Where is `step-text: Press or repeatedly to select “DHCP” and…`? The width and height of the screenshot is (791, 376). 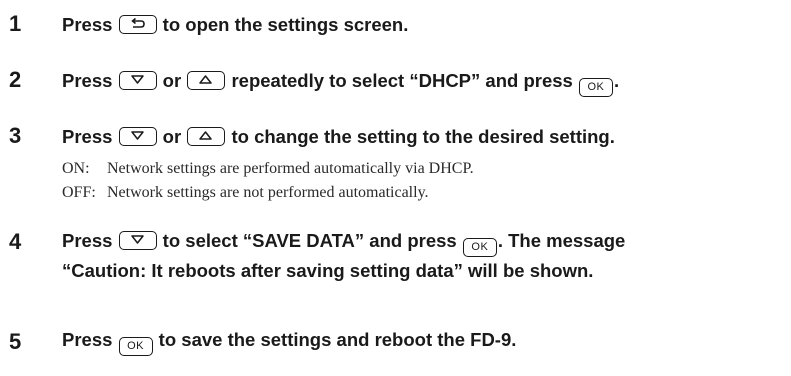 step-text: Press or repeatedly to select “DHCP” and… is located at coordinates (424, 82).